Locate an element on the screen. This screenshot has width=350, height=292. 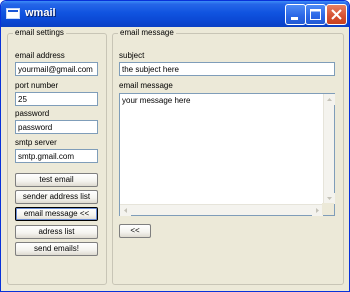
subject-label: subject is located at coordinates (132, 55).